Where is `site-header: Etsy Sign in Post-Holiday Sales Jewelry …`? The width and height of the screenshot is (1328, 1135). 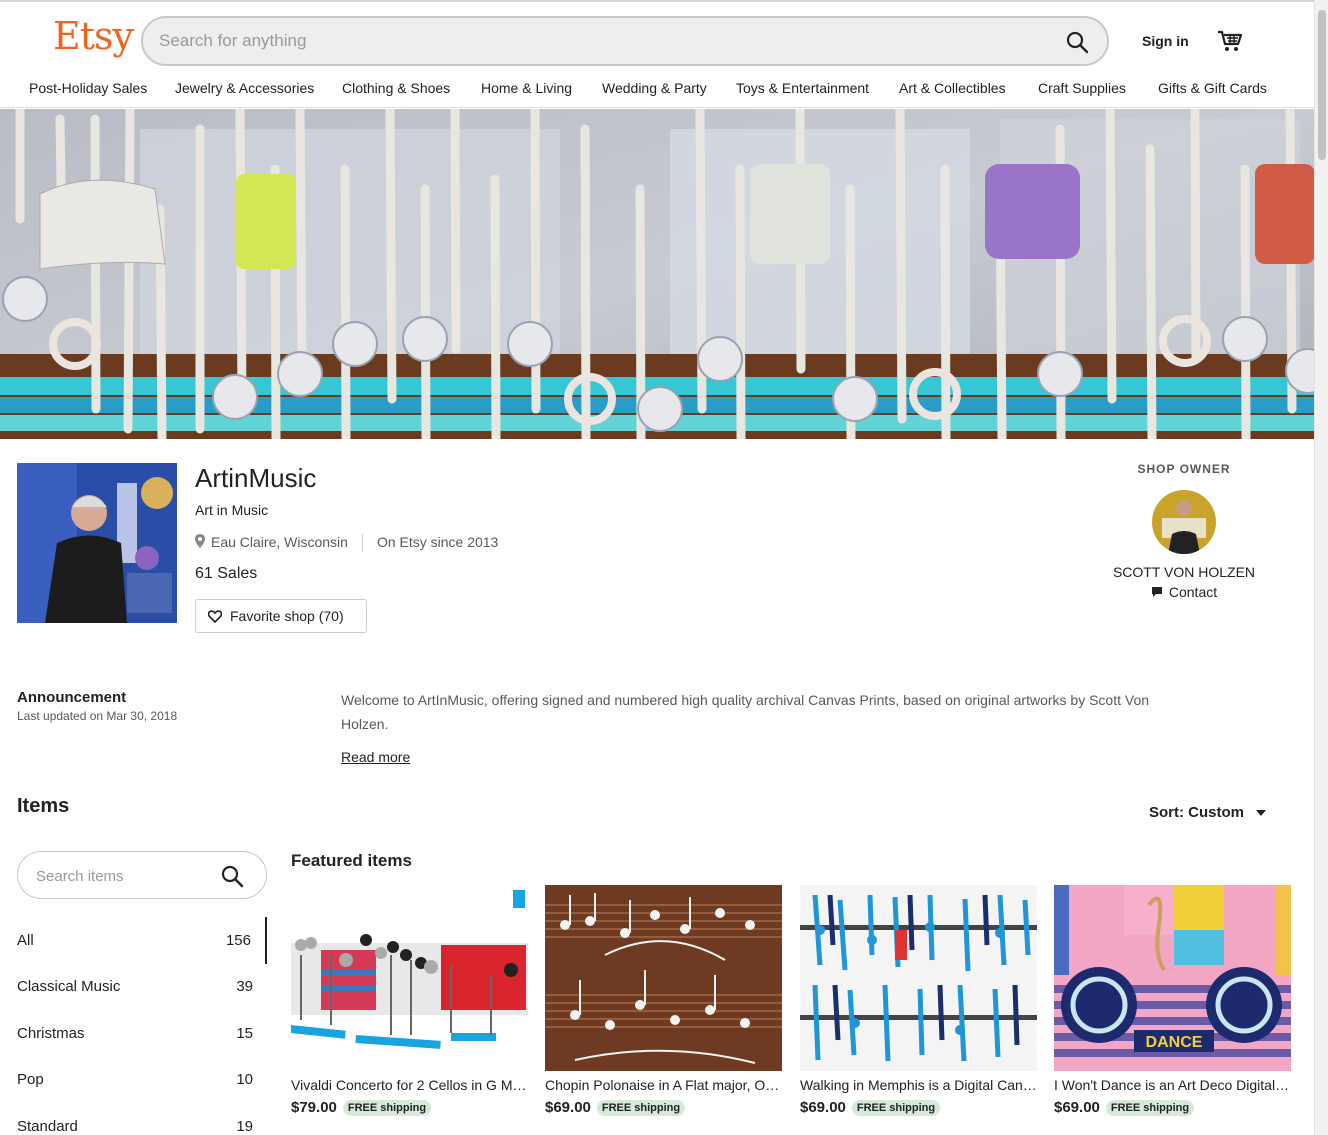
site-header: Etsy Sign in Post-Holiday Sales Jewelry … is located at coordinates (657, 54).